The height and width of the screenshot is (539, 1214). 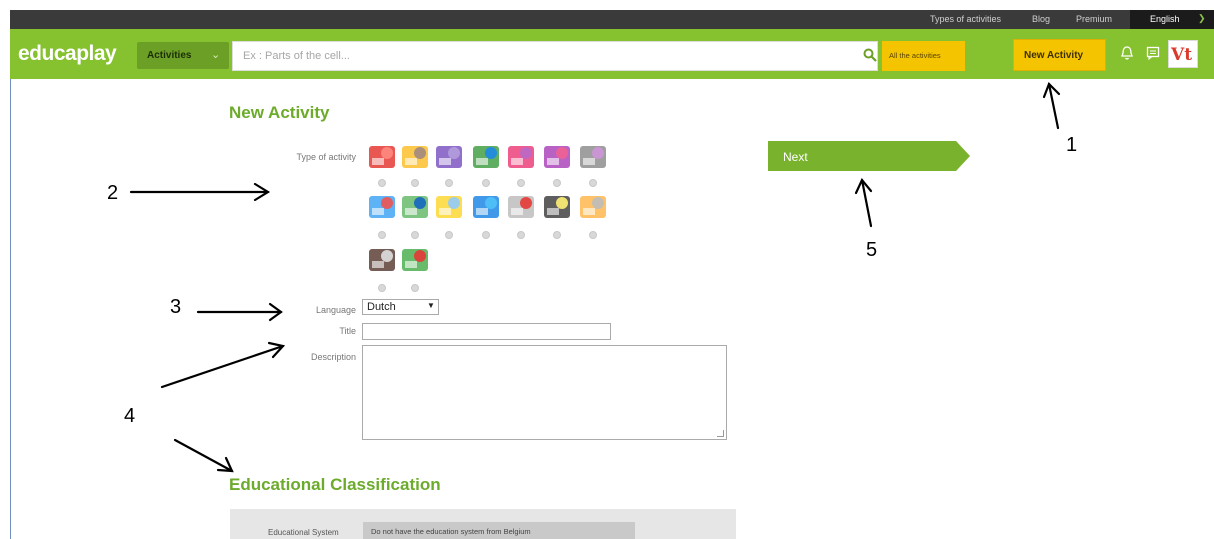 I want to click on annotation-5: 5, so click(x=872, y=250).